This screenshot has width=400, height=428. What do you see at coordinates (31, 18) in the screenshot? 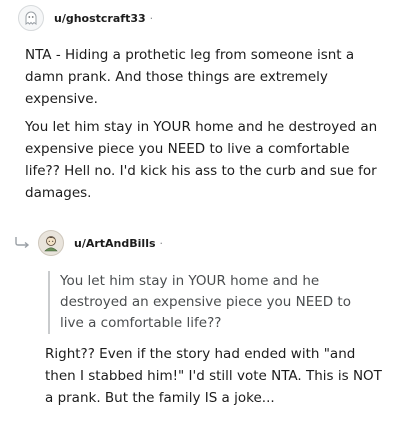
I see `ghost-avatar-icon` at bounding box center [31, 18].